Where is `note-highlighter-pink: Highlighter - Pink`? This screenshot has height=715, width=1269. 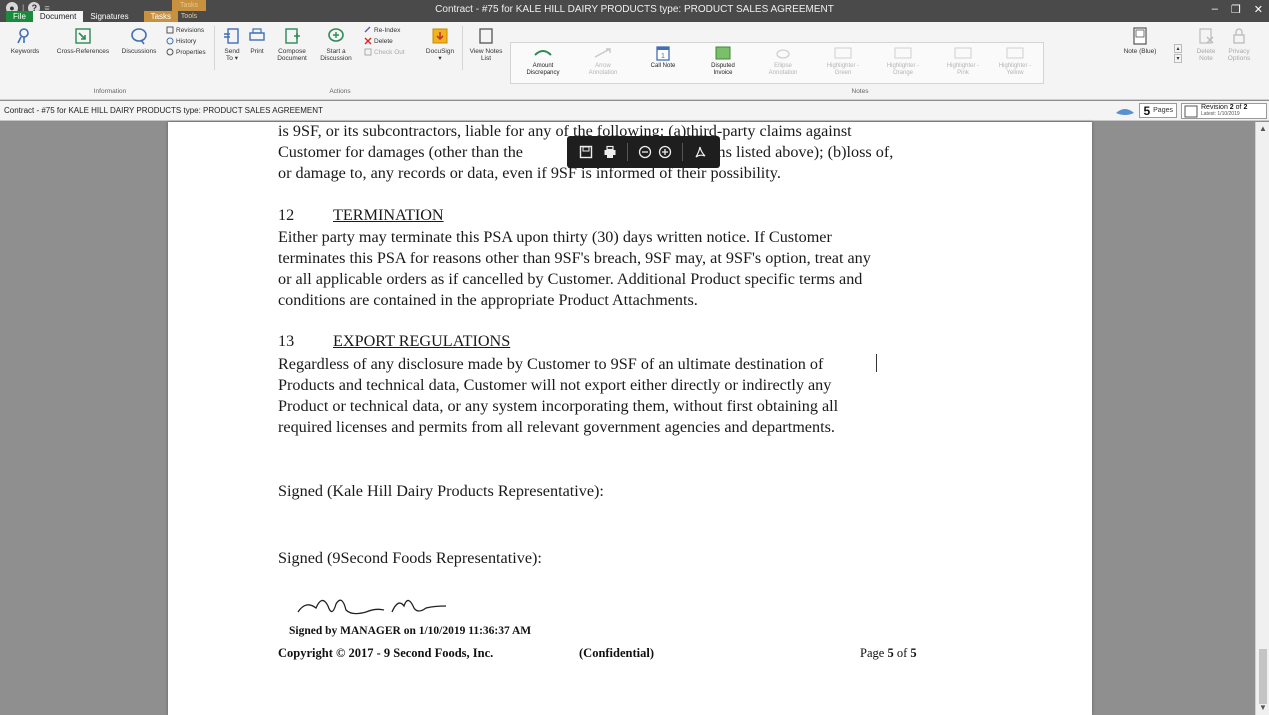
note-highlighter-pink: Highlighter - Pink is located at coordinates (963, 63).